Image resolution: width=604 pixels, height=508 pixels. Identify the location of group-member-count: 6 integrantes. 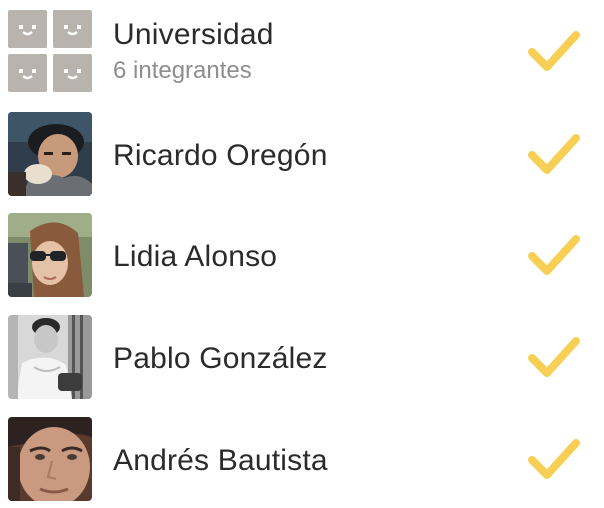
(182, 70).